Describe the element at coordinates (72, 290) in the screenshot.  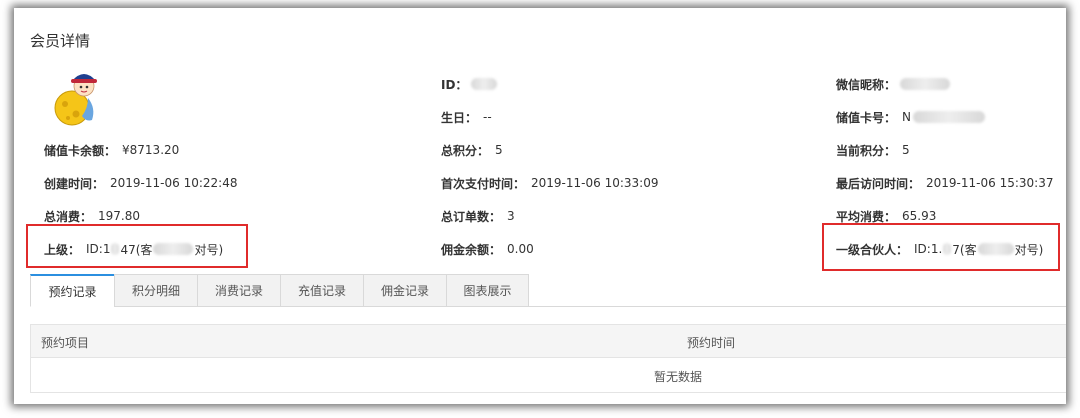
I see `tab-reservation-records: 预约记录` at that location.